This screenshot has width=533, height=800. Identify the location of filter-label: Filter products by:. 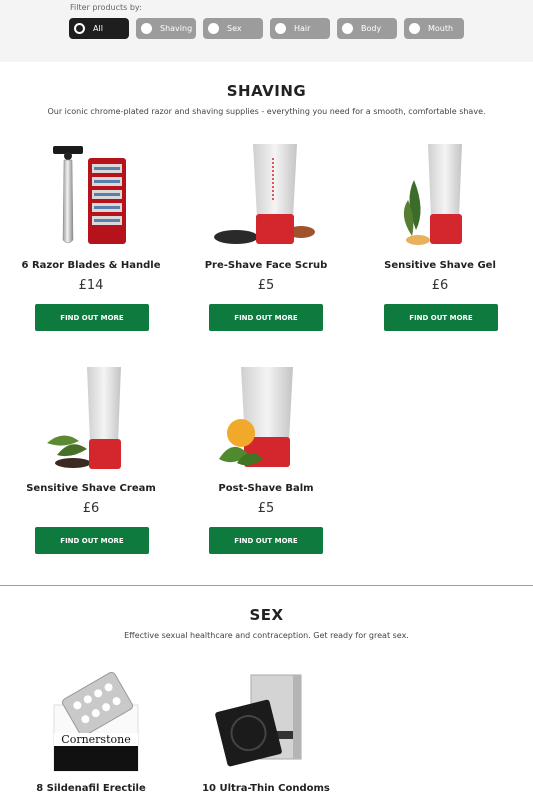
(106, 7).